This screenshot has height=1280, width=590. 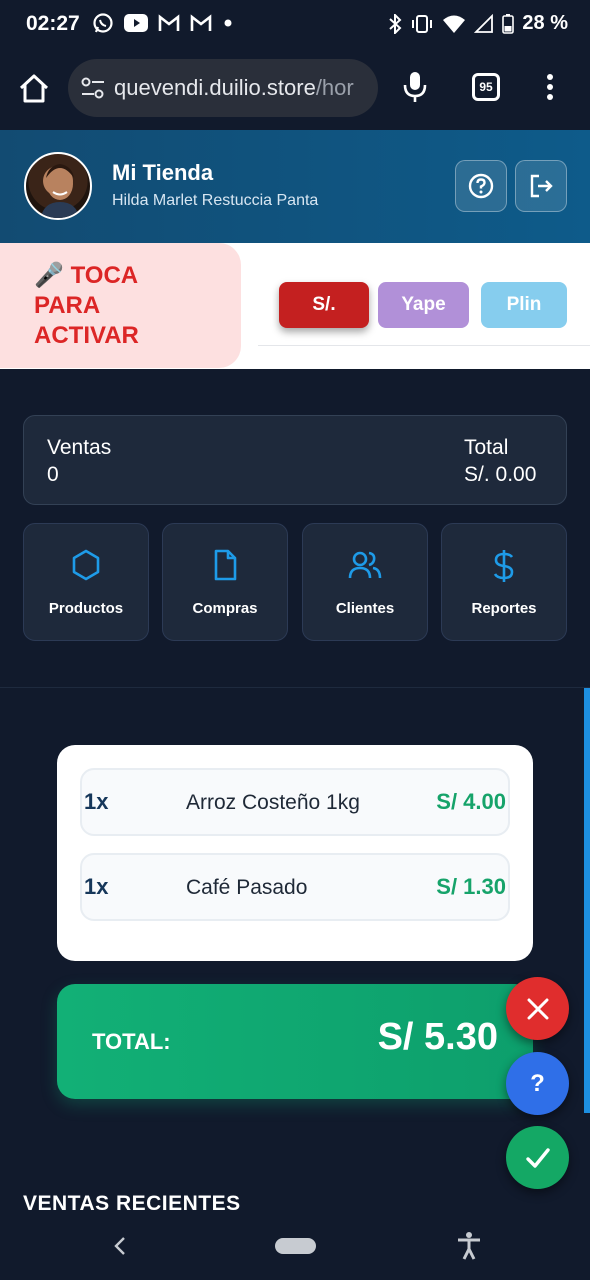 I want to click on purchases-button: Compras, so click(x=225, y=582).